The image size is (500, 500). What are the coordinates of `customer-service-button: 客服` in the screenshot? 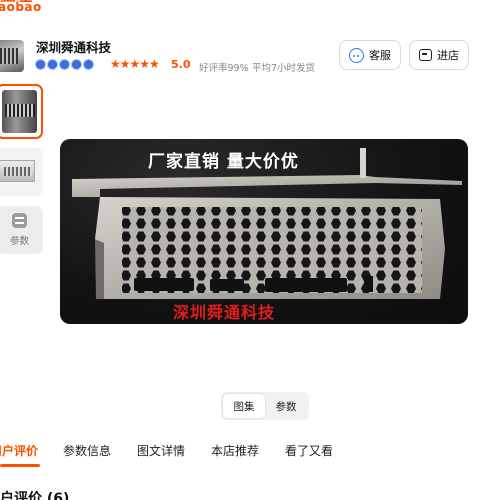 It's located at (370, 55).